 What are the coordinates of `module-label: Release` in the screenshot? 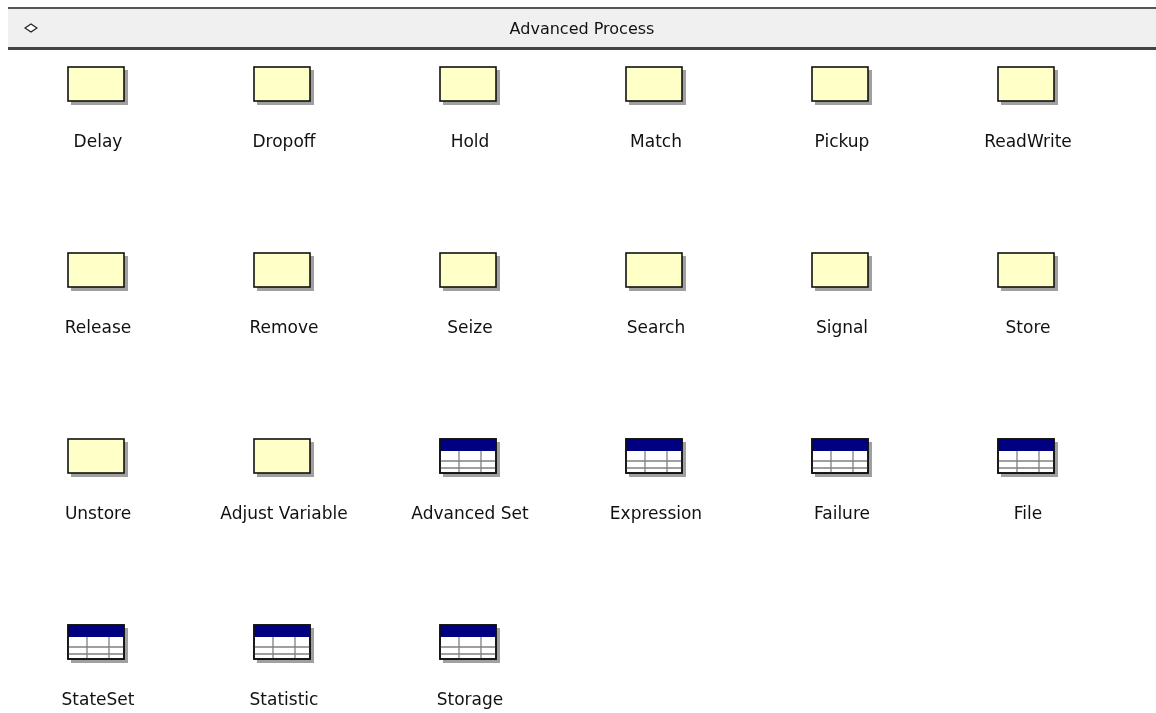 It's located at (98, 327).